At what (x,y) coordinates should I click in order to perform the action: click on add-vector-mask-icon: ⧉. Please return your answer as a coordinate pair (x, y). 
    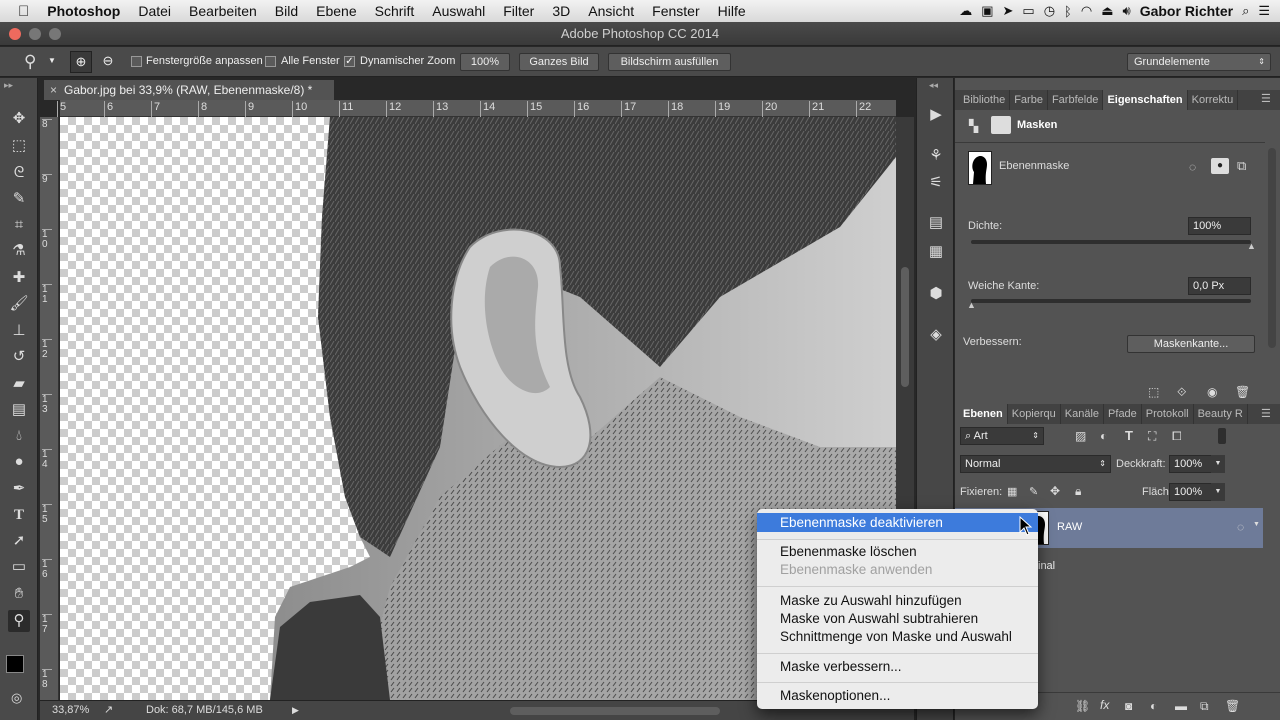
    Looking at the image, I should click on (1241, 166).